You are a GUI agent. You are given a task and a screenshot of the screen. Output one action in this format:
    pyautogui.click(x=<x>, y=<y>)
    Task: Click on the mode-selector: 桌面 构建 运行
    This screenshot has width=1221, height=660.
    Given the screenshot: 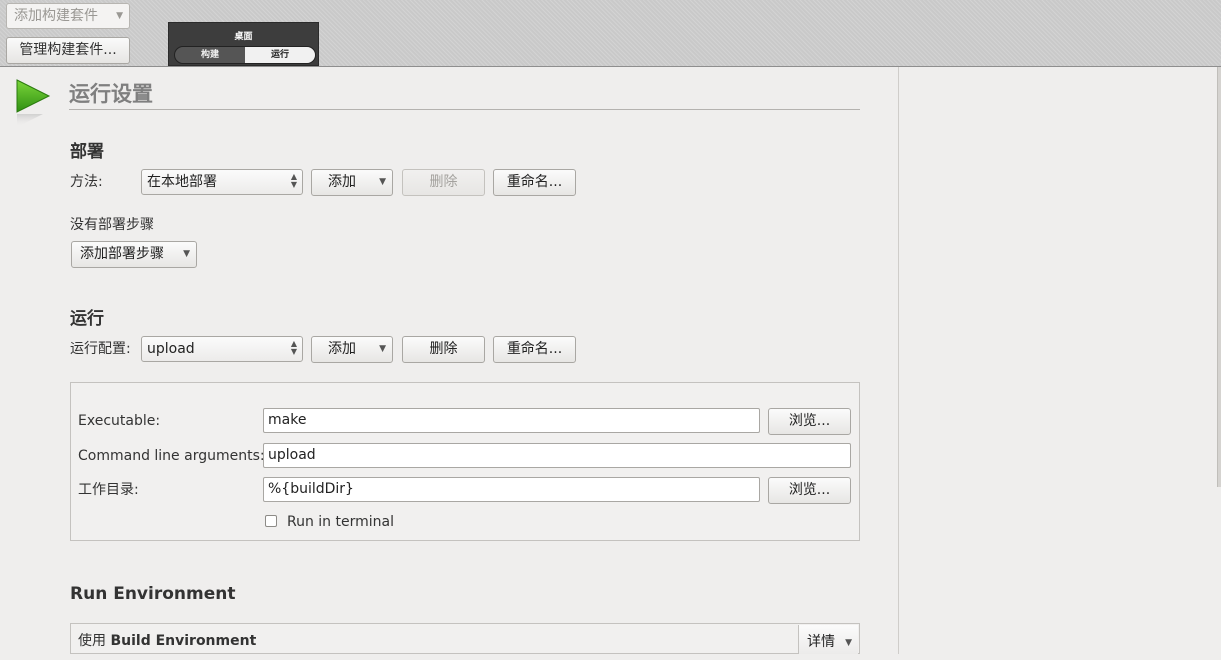 What is the action you would take?
    pyautogui.click(x=243, y=44)
    